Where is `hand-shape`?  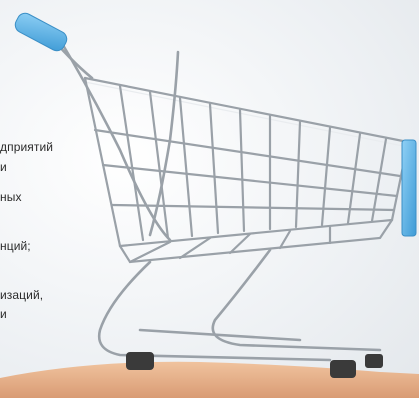 hand-shape is located at coordinates (209, 379).